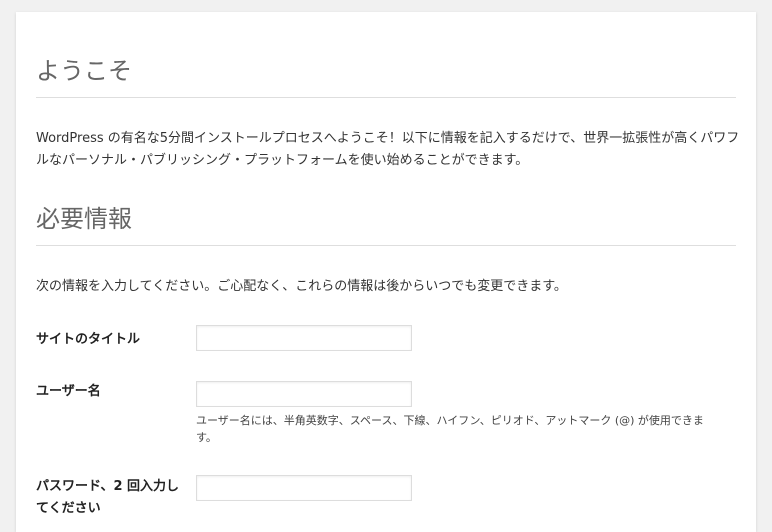 The width and height of the screenshot is (772, 532). What do you see at coordinates (108, 497) in the screenshot?
I see `password-label: パスワード、2 回入力してください` at bounding box center [108, 497].